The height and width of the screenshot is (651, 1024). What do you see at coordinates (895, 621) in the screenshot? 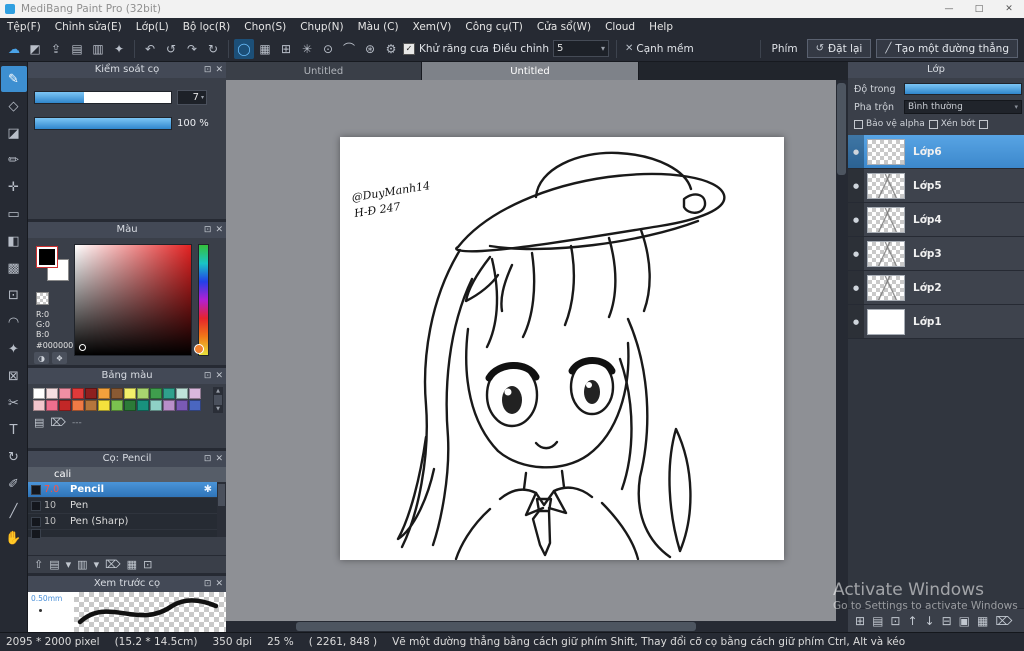
I see `duplicate-layer-icon: ⊡` at bounding box center [895, 621].